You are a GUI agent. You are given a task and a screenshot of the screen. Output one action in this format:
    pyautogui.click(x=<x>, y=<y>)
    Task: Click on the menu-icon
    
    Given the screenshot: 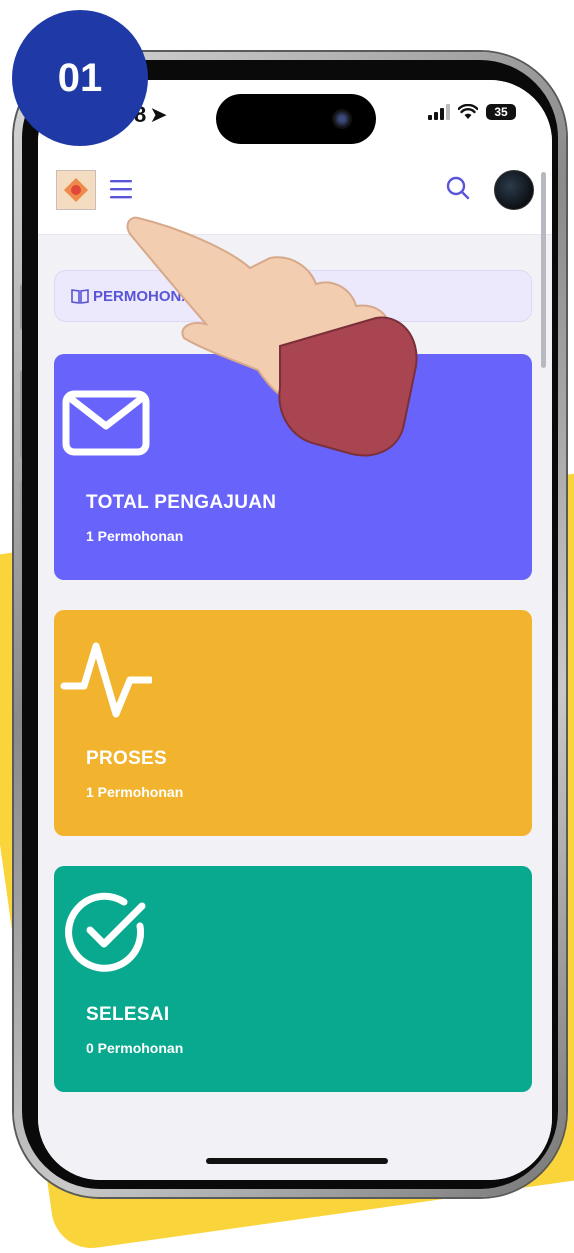 What is the action you would take?
    pyautogui.click(x=123, y=189)
    